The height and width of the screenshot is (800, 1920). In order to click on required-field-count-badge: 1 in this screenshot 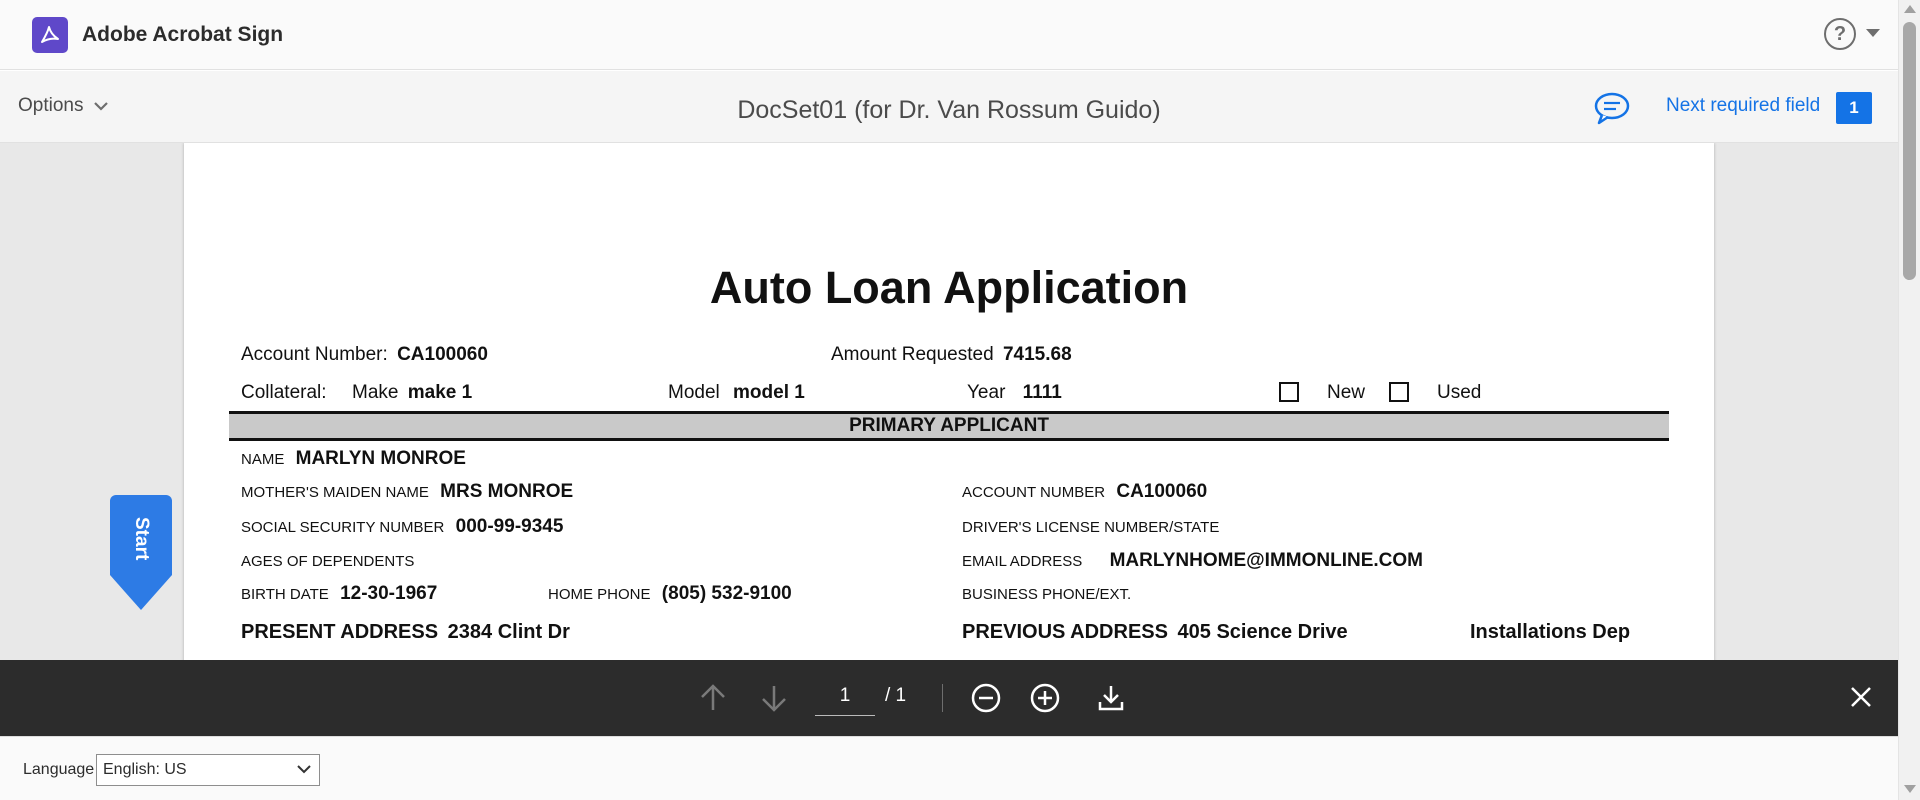, I will do `click(1854, 108)`.